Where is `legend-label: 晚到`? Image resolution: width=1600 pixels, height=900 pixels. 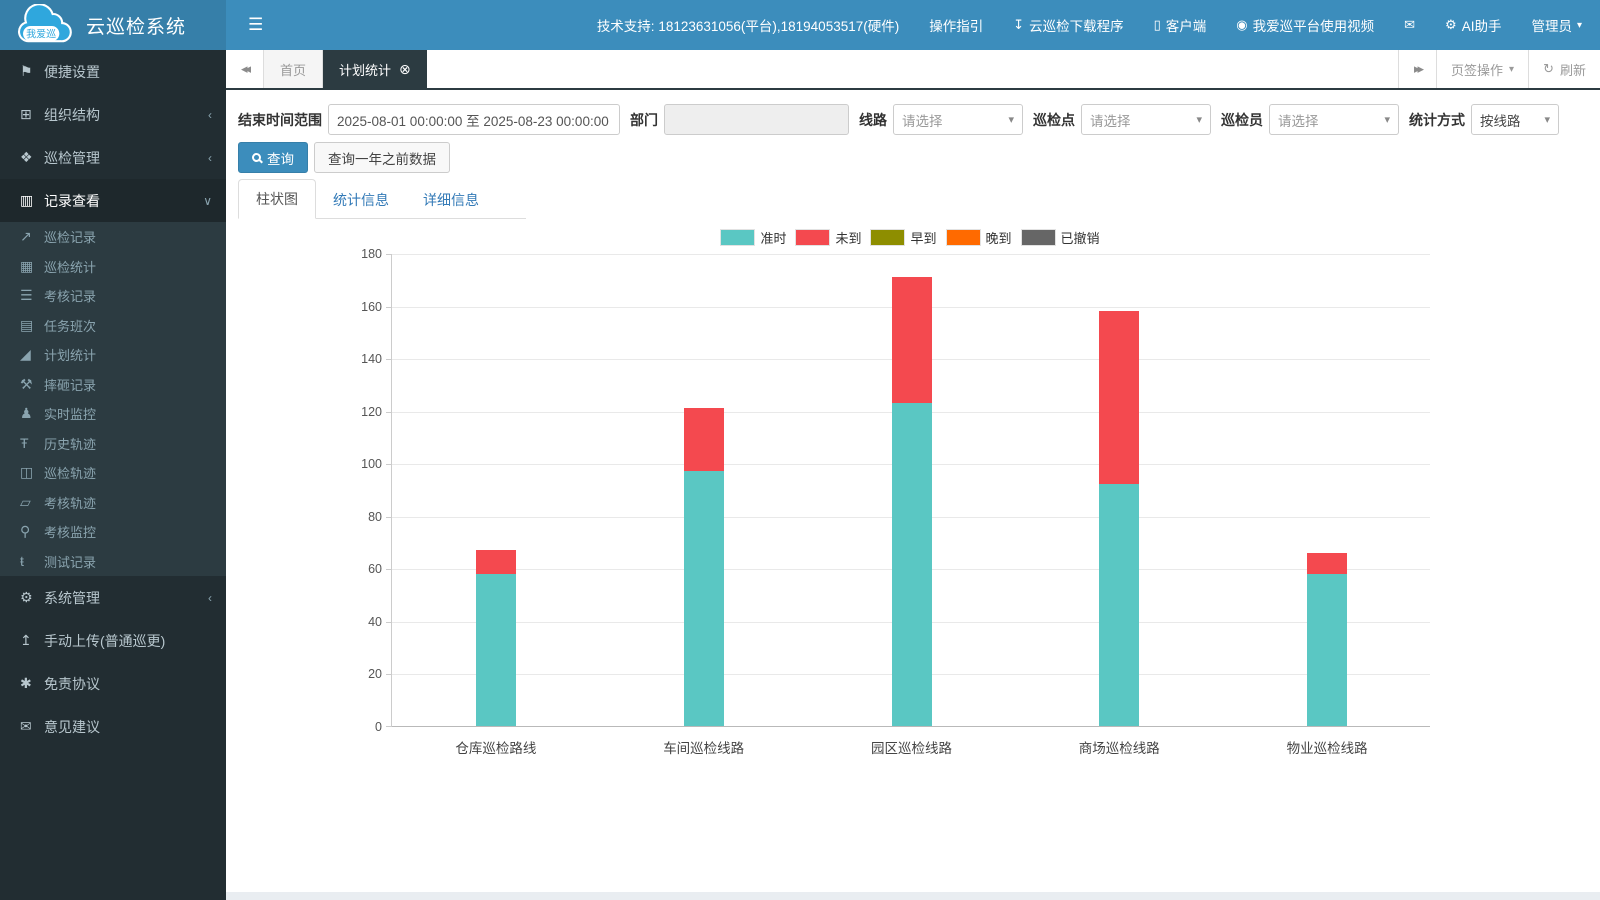
legend-label: 晚到 is located at coordinates (998, 238).